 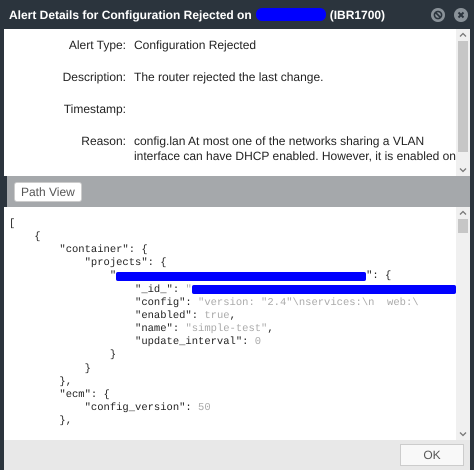 I want to click on code-text: "container": {, so click(x=103, y=250).